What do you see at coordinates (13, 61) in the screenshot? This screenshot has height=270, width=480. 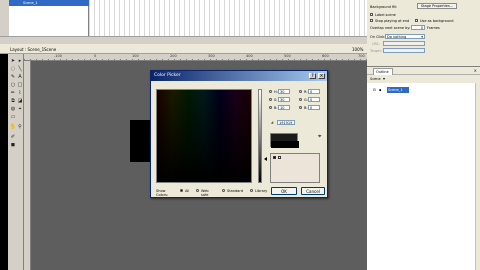 I see `arrow-tool-icon: ➤` at bounding box center [13, 61].